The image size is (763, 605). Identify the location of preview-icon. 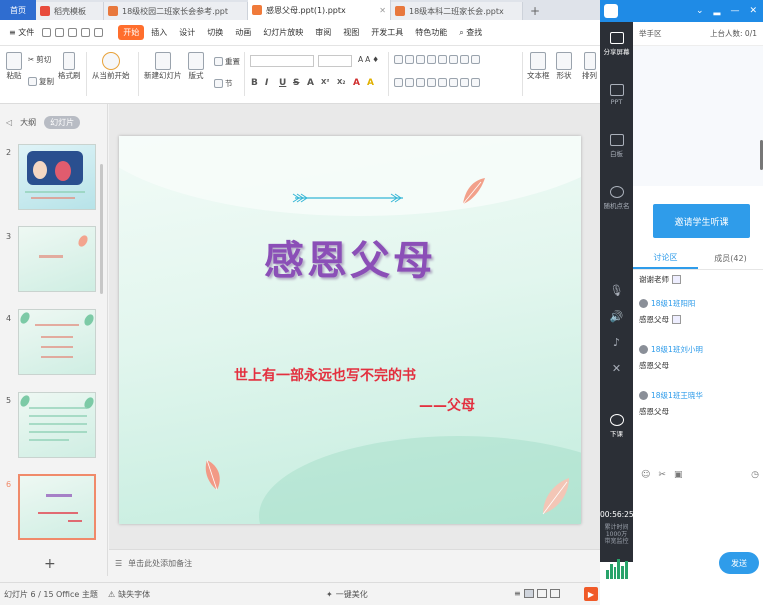
(73, 32).